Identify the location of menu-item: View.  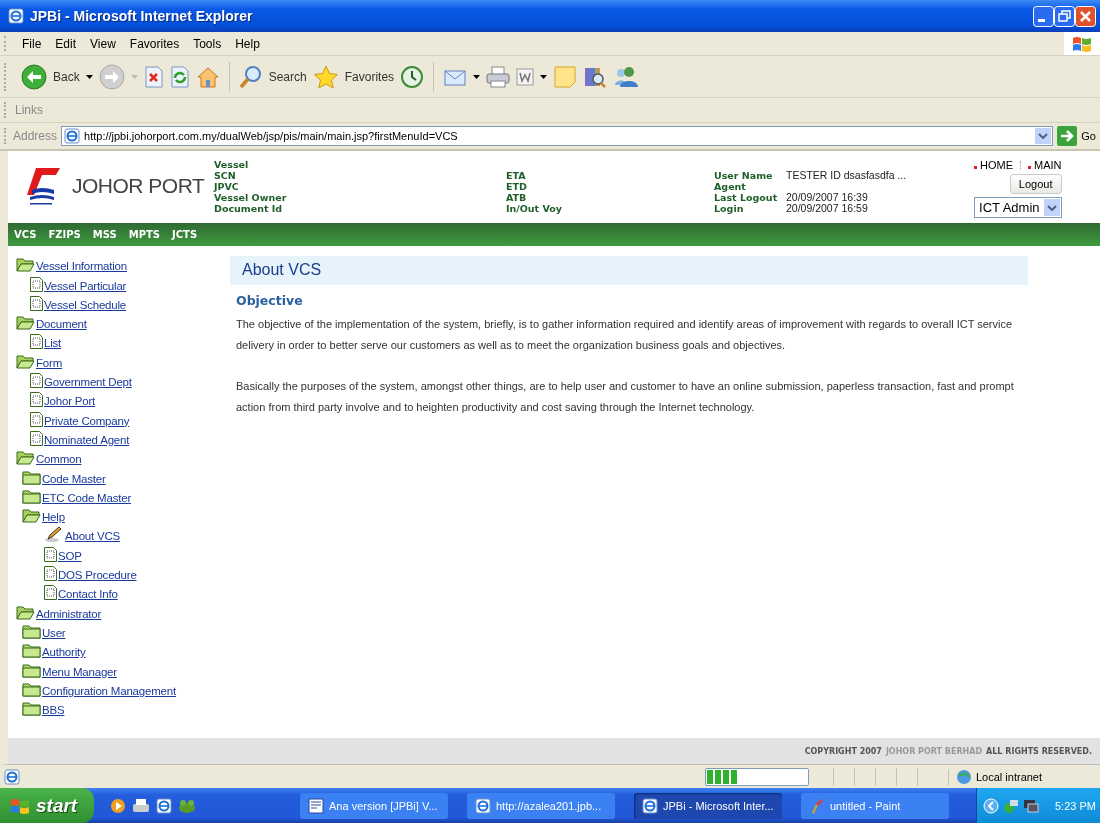
(103, 43).